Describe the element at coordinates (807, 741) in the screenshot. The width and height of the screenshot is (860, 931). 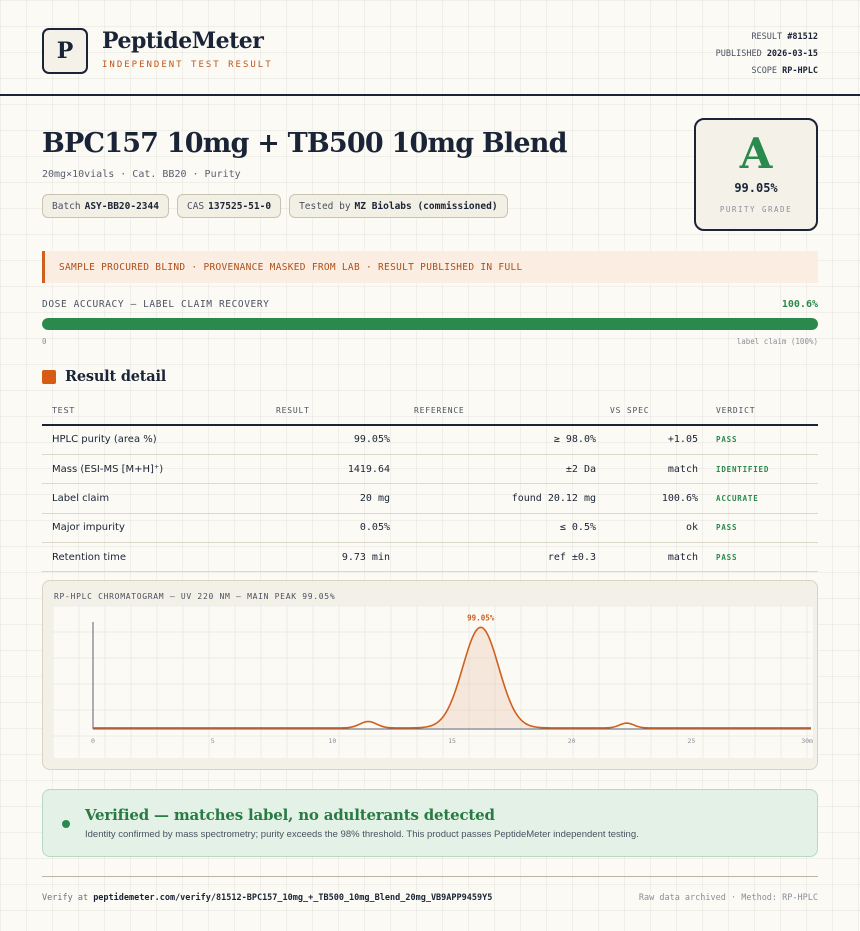
I see `chart-x-tick-label: 30min` at that location.